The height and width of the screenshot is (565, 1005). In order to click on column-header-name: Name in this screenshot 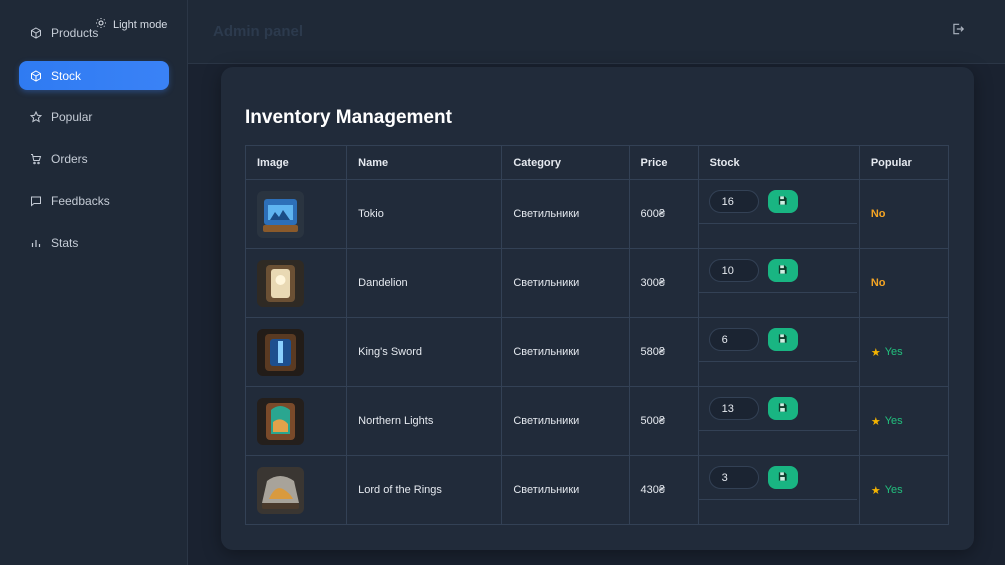, I will do `click(424, 162)`.